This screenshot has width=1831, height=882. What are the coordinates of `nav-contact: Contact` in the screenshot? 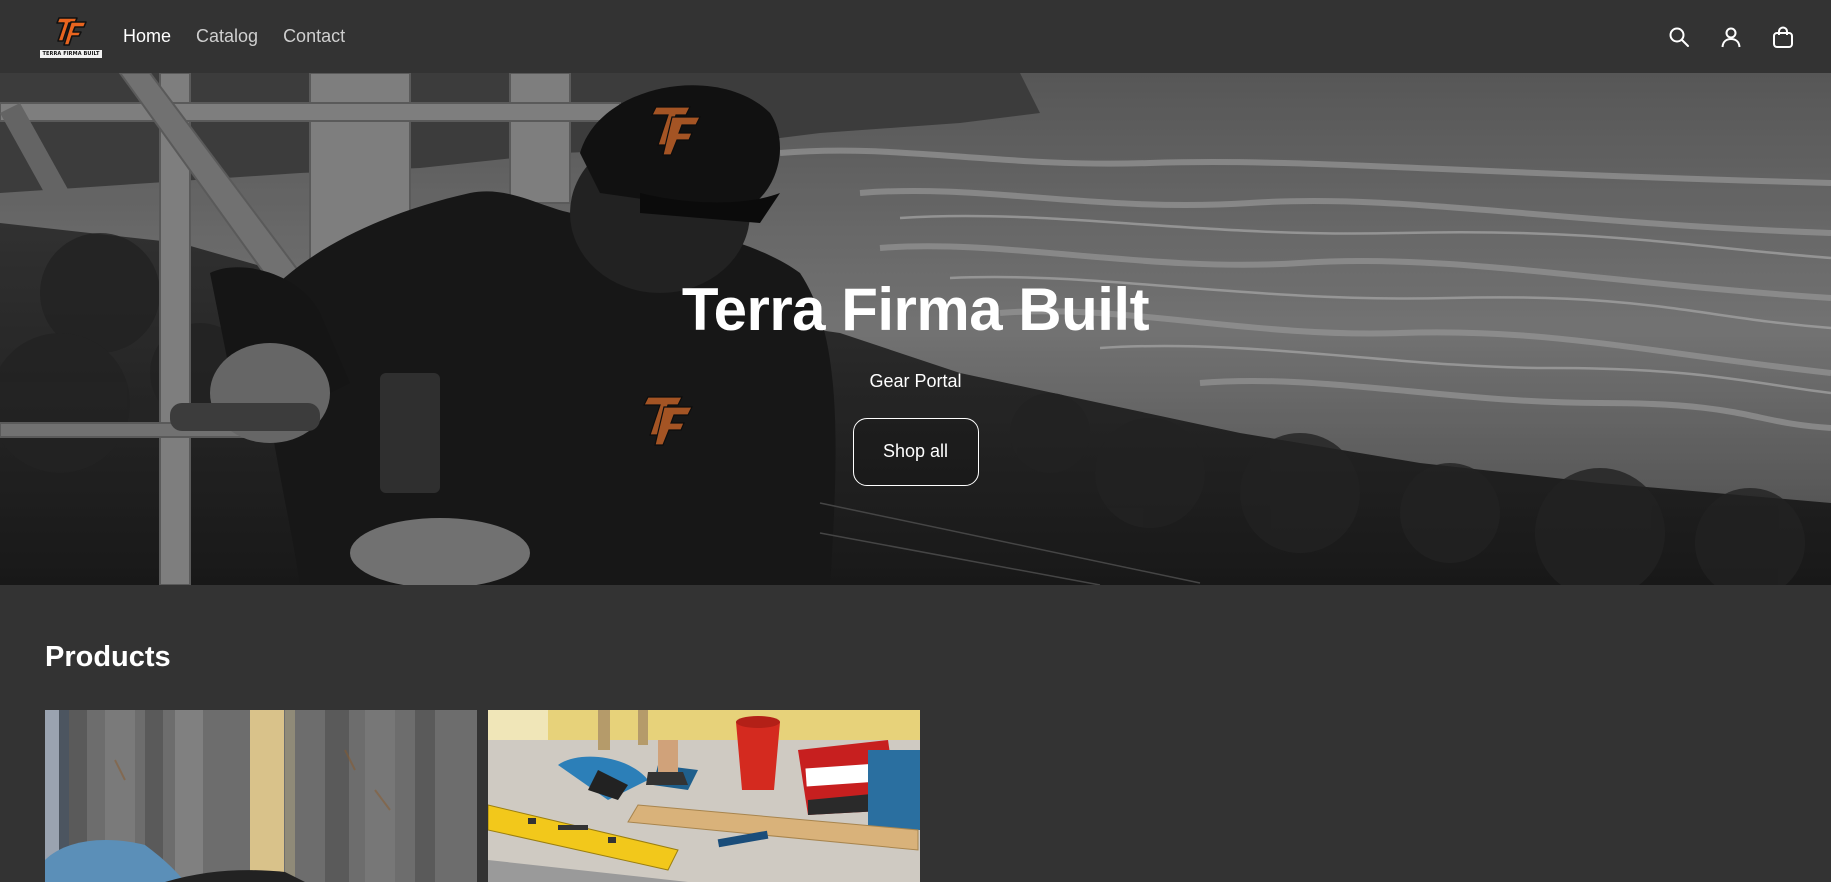 It's located at (314, 36).